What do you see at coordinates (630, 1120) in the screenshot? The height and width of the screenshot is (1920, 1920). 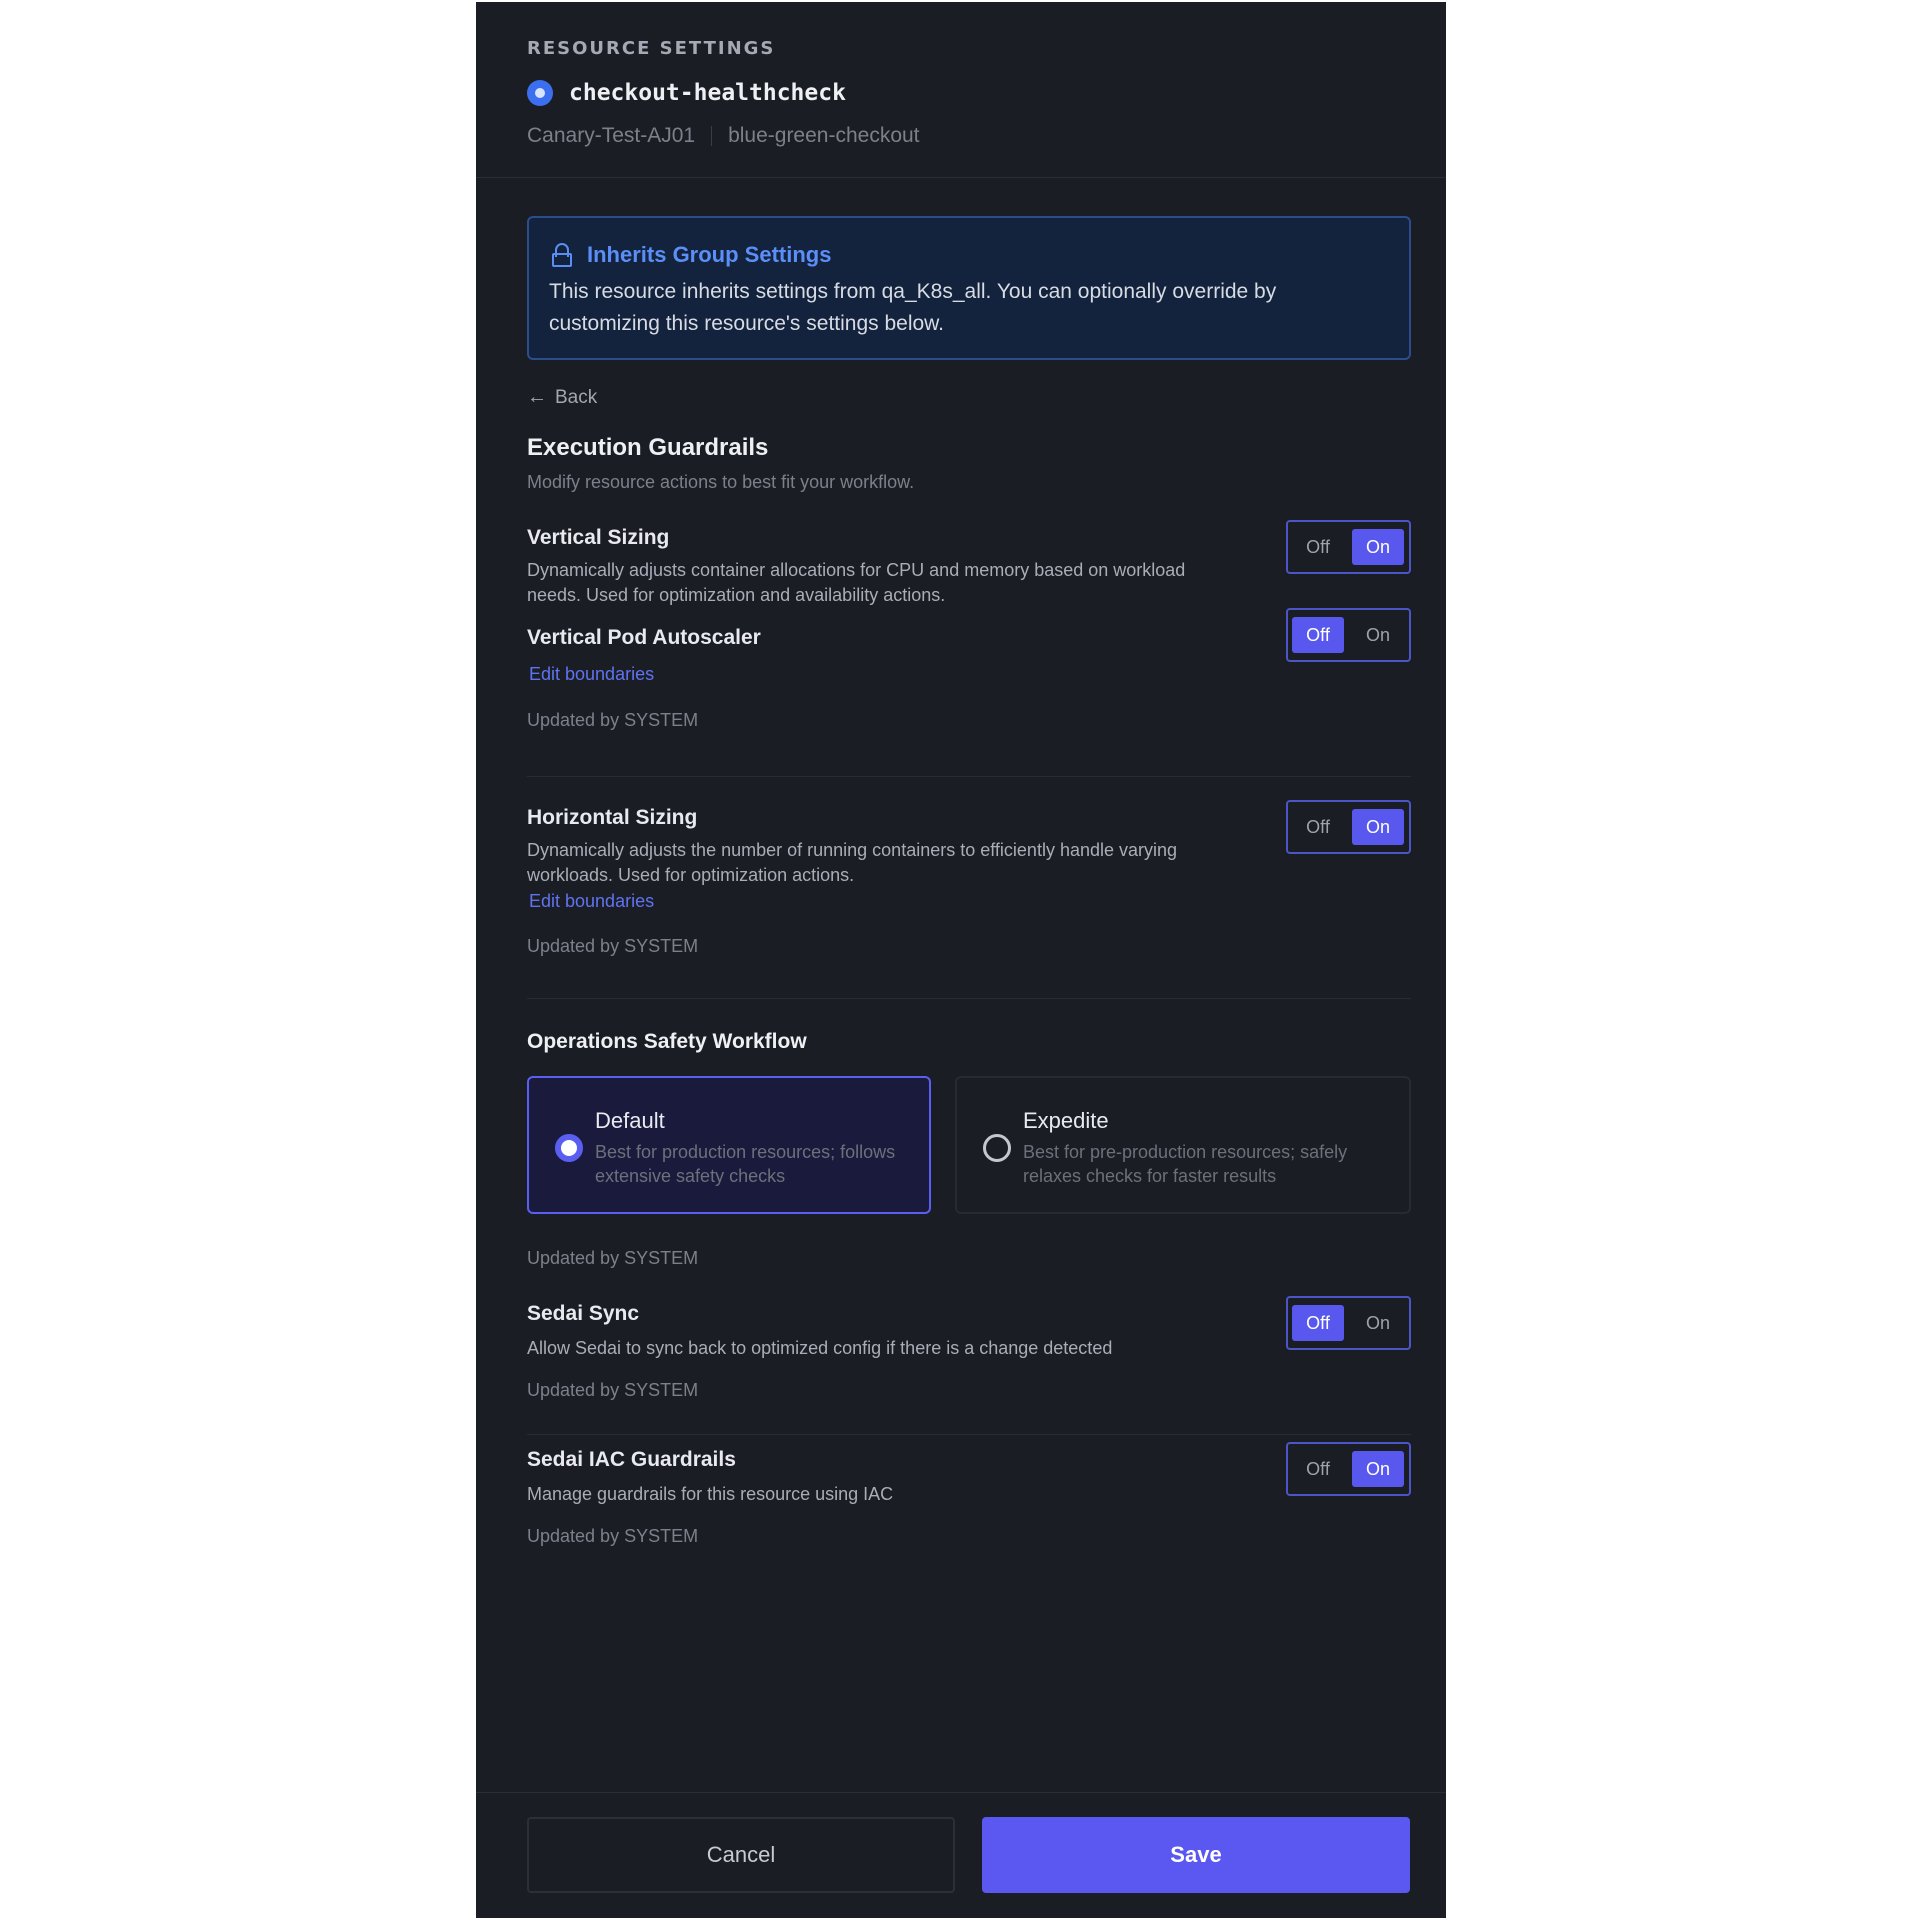 I see `workflow-option-label: Default` at bounding box center [630, 1120].